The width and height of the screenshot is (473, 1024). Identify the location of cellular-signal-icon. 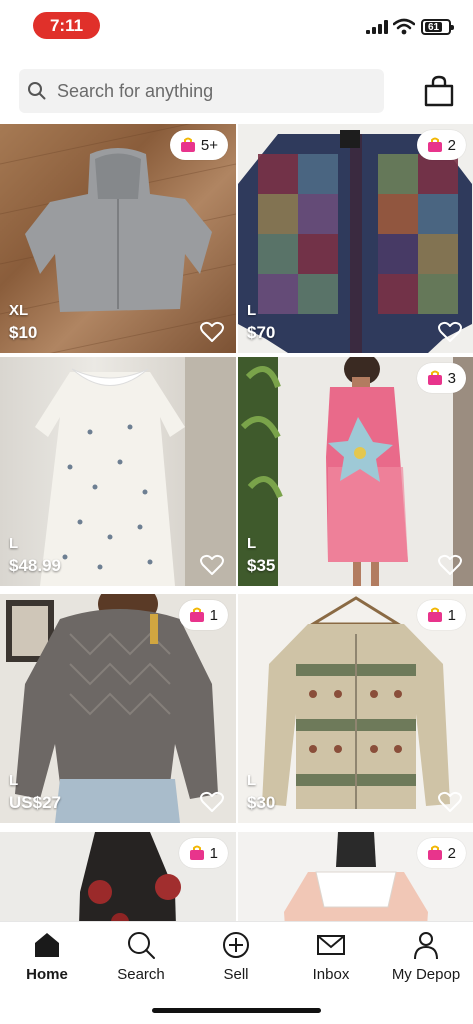
(377, 27).